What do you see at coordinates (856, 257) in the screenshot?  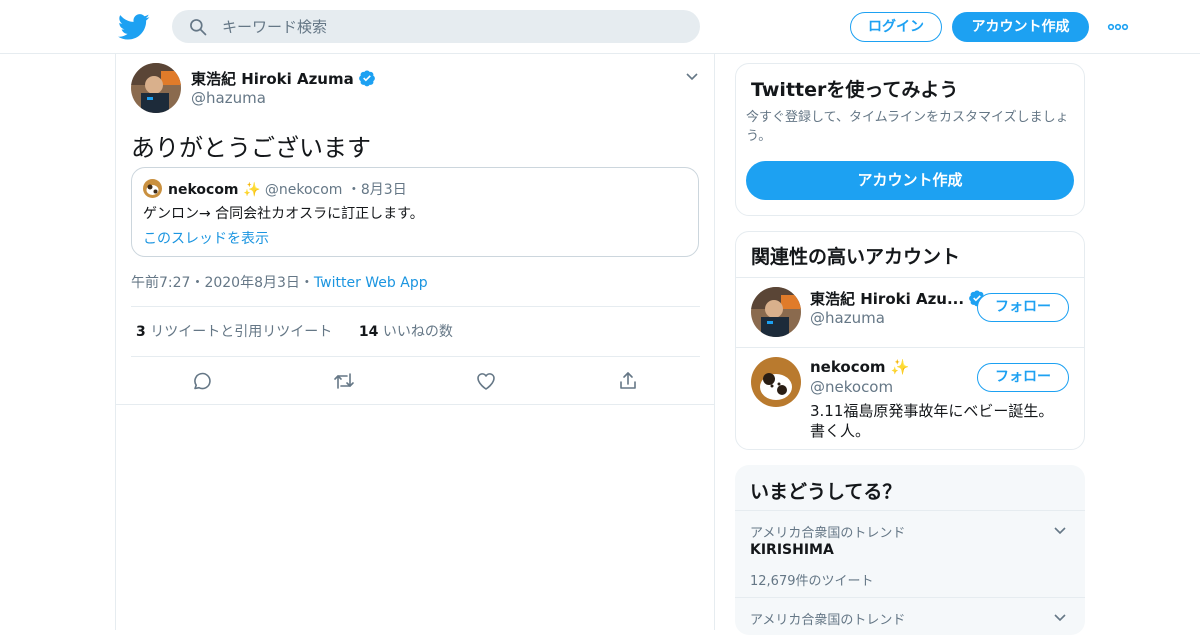 I see `related-accounts-title: 関連性の高いアカウント` at bounding box center [856, 257].